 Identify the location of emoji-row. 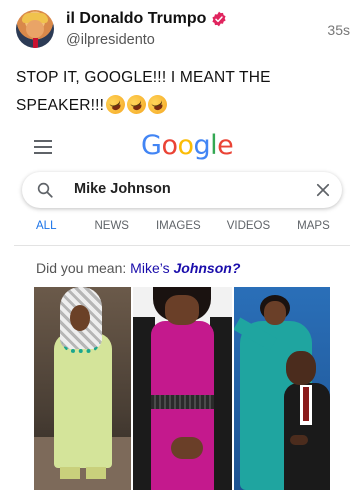
(136, 104).